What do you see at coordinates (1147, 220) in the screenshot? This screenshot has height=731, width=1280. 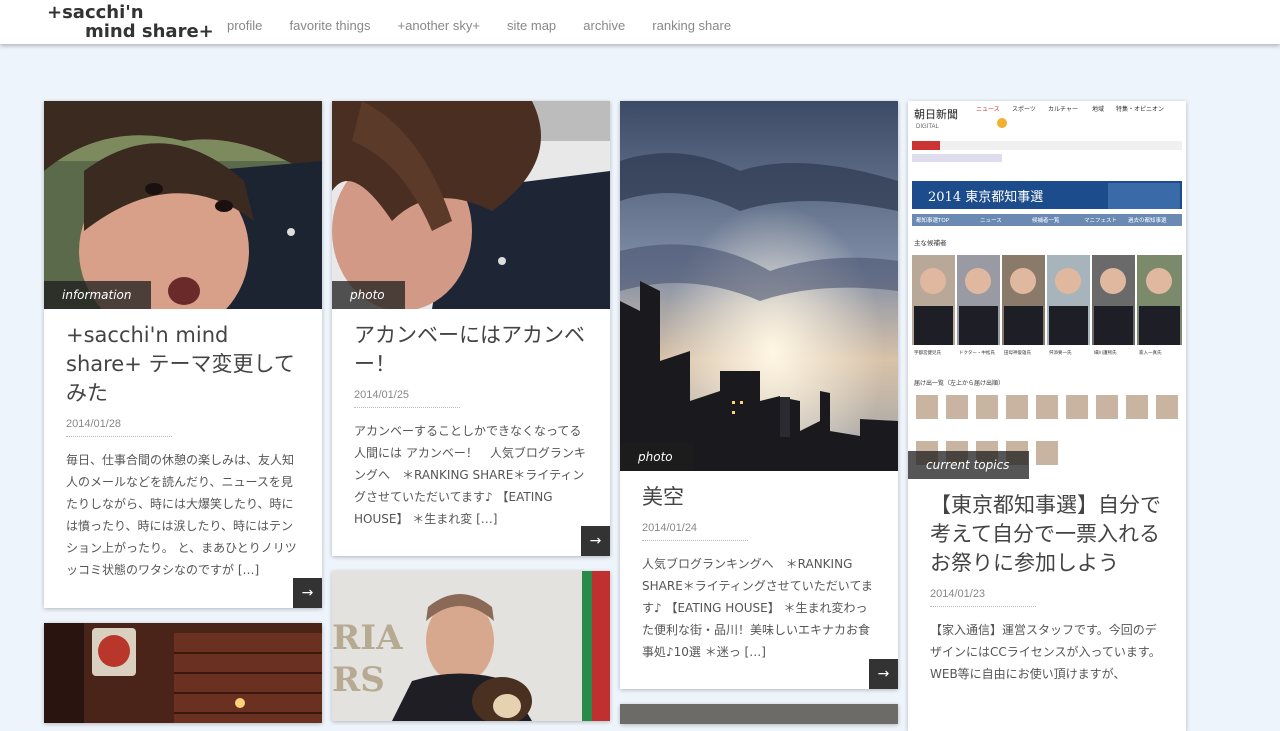 I see `news-tab-4: 過去の都知事選` at bounding box center [1147, 220].